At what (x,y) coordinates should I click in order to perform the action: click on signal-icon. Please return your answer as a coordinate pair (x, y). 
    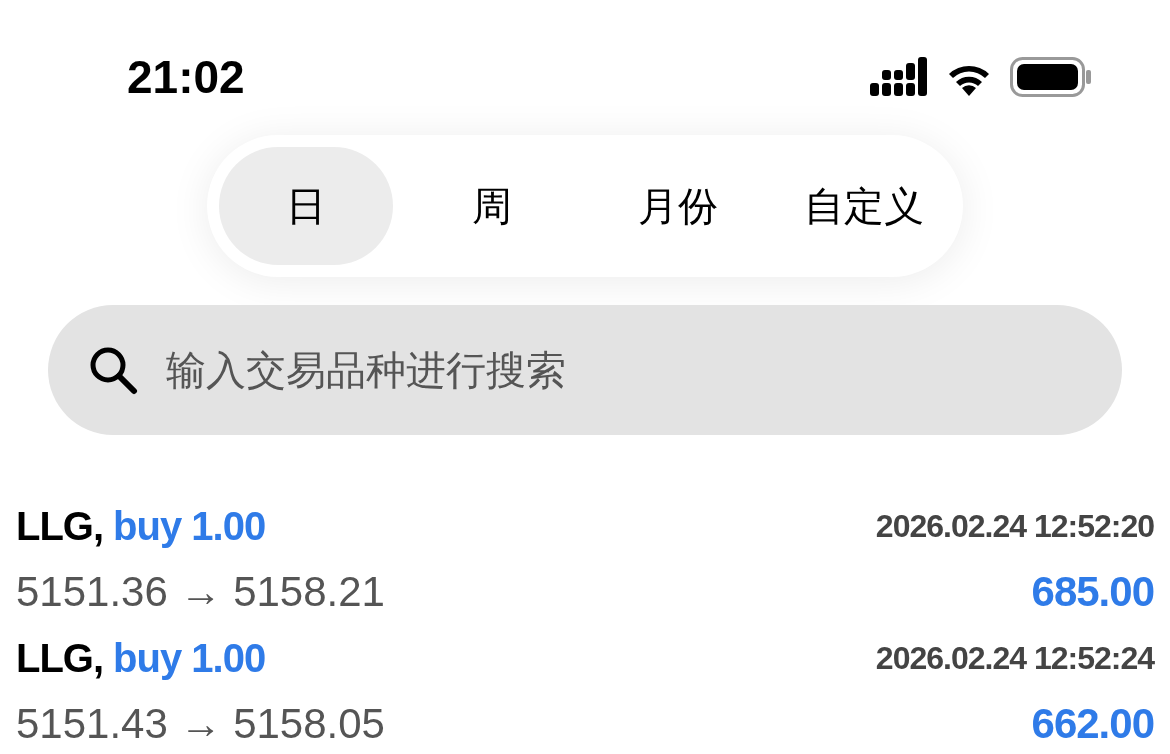
    Looking at the image, I should click on (899, 77).